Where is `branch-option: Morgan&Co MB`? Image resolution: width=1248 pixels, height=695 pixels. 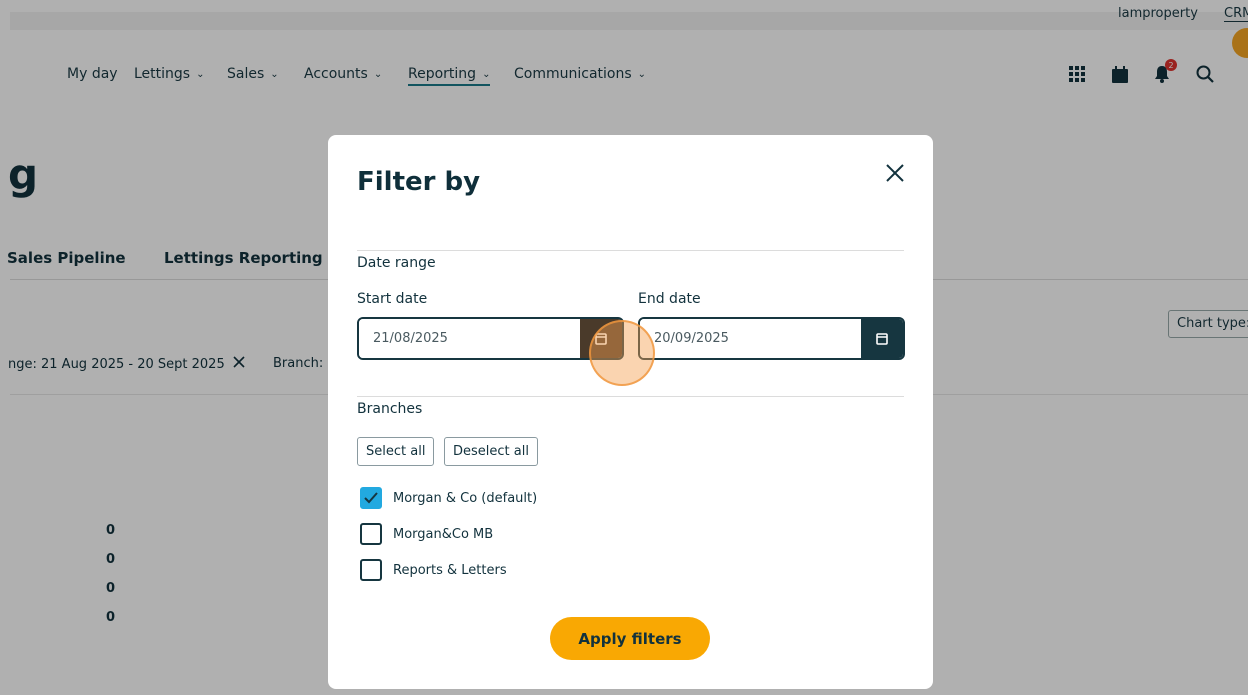
branch-option: Morgan&Co MB is located at coordinates (426, 534).